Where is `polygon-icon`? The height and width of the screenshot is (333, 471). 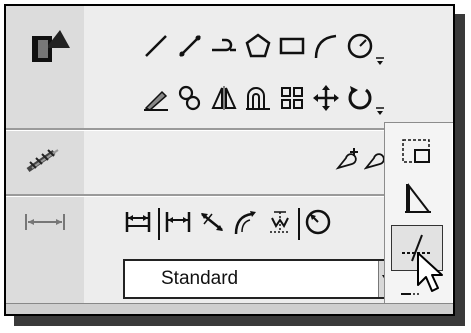
polygon-icon is located at coordinates (258, 46).